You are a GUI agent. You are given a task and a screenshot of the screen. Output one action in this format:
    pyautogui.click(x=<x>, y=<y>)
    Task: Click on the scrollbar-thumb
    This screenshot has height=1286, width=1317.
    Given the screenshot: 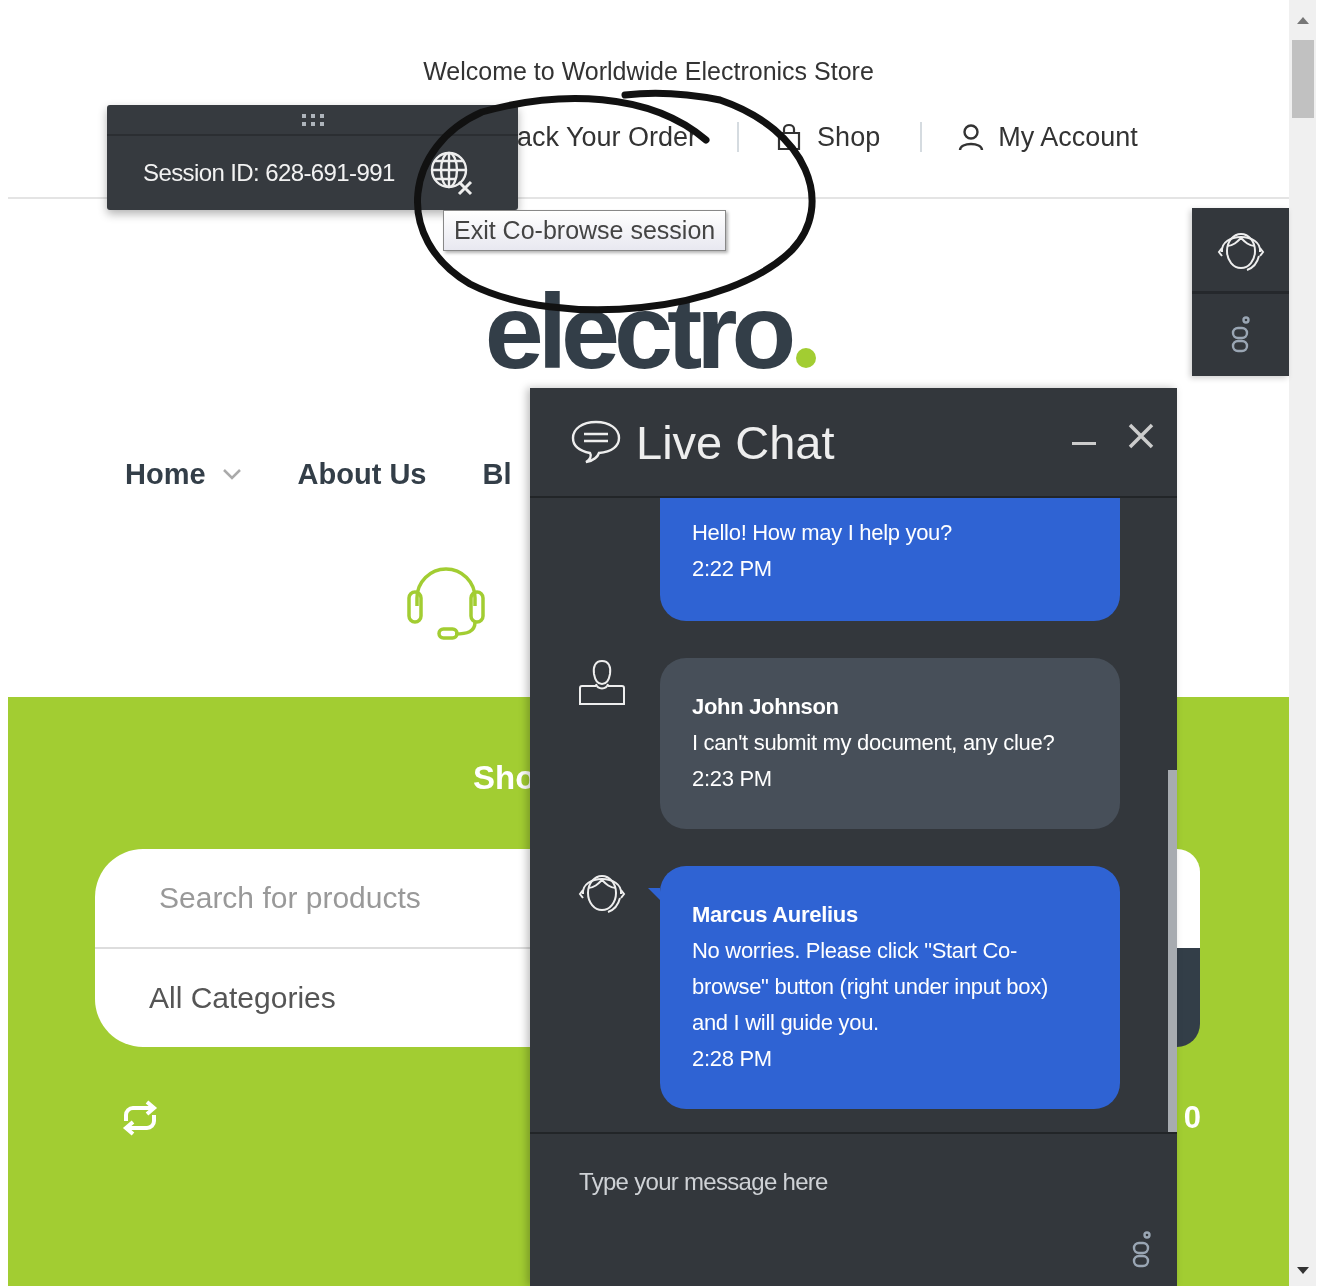 What is the action you would take?
    pyautogui.click(x=1302, y=79)
    